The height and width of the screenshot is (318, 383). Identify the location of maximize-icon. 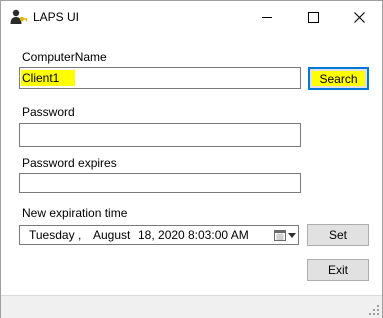
(313, 17).